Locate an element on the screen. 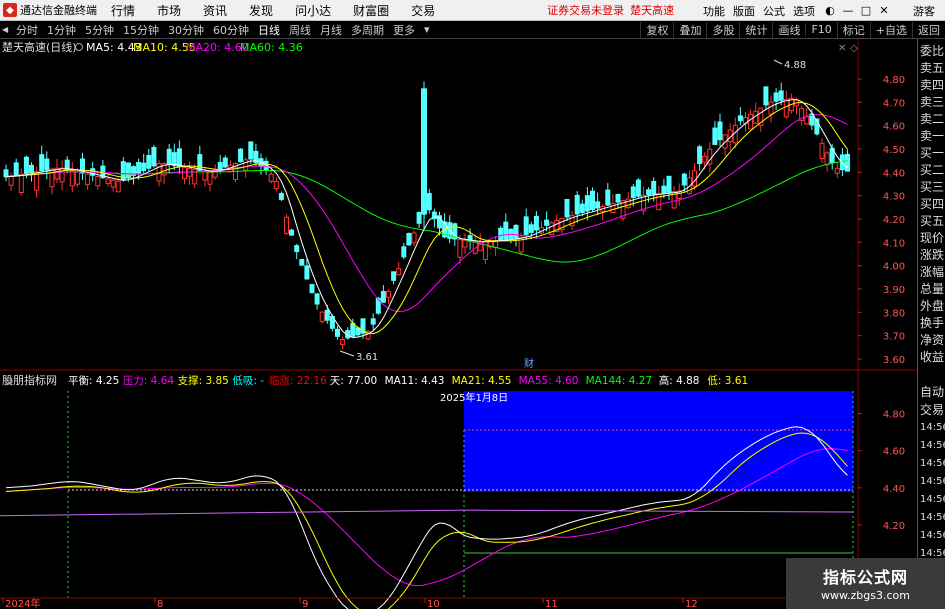  tool-biaoji: 标记 is located at coordinates (853, 29).